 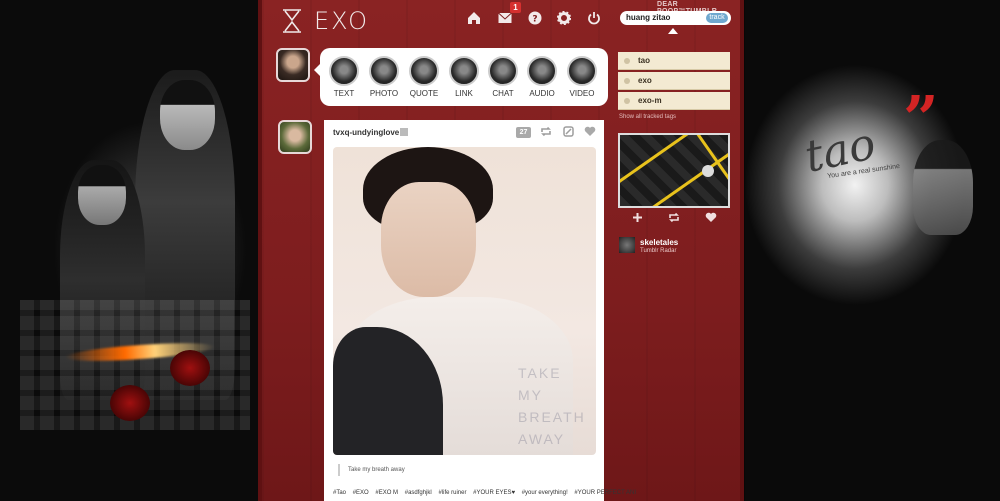 What do you see at coordinates (523, 132) in the screenshot?
I see `note-count: 27` at bounding box center [523, 132].